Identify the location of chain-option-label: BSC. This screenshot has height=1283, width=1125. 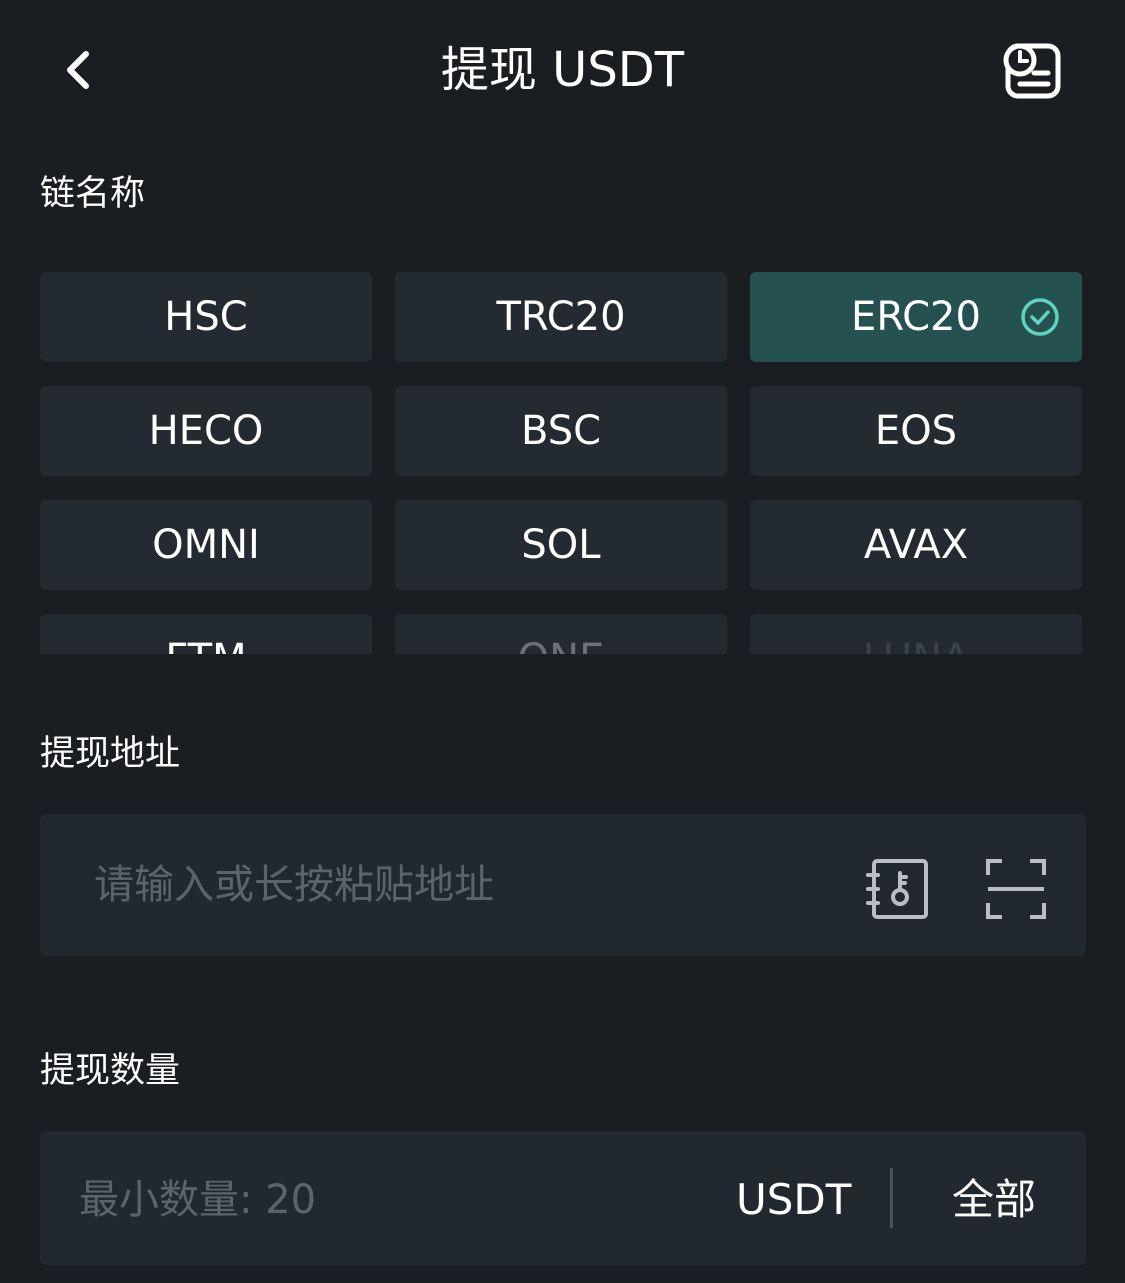
(561, 431).